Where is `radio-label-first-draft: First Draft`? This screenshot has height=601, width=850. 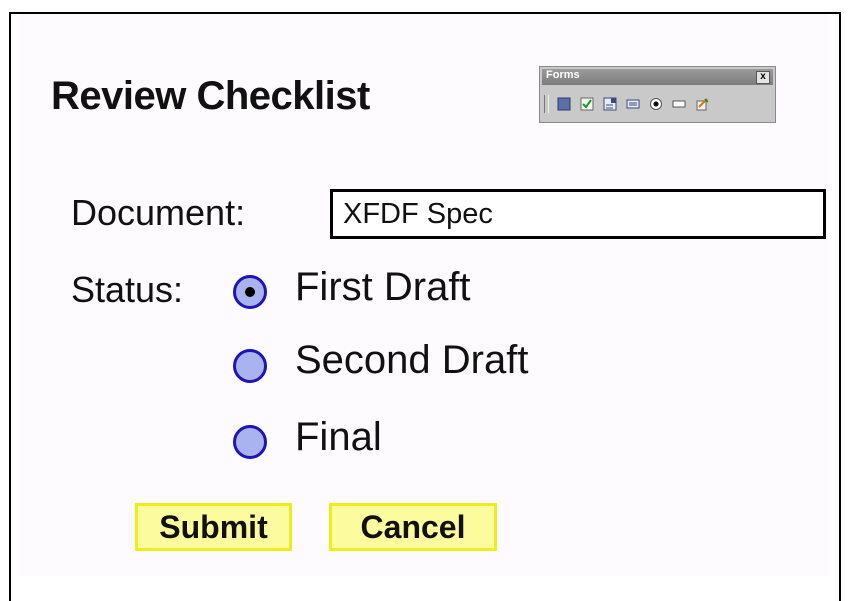 radio-label-first-draft: First Draft is located at coordinates (383, 287).